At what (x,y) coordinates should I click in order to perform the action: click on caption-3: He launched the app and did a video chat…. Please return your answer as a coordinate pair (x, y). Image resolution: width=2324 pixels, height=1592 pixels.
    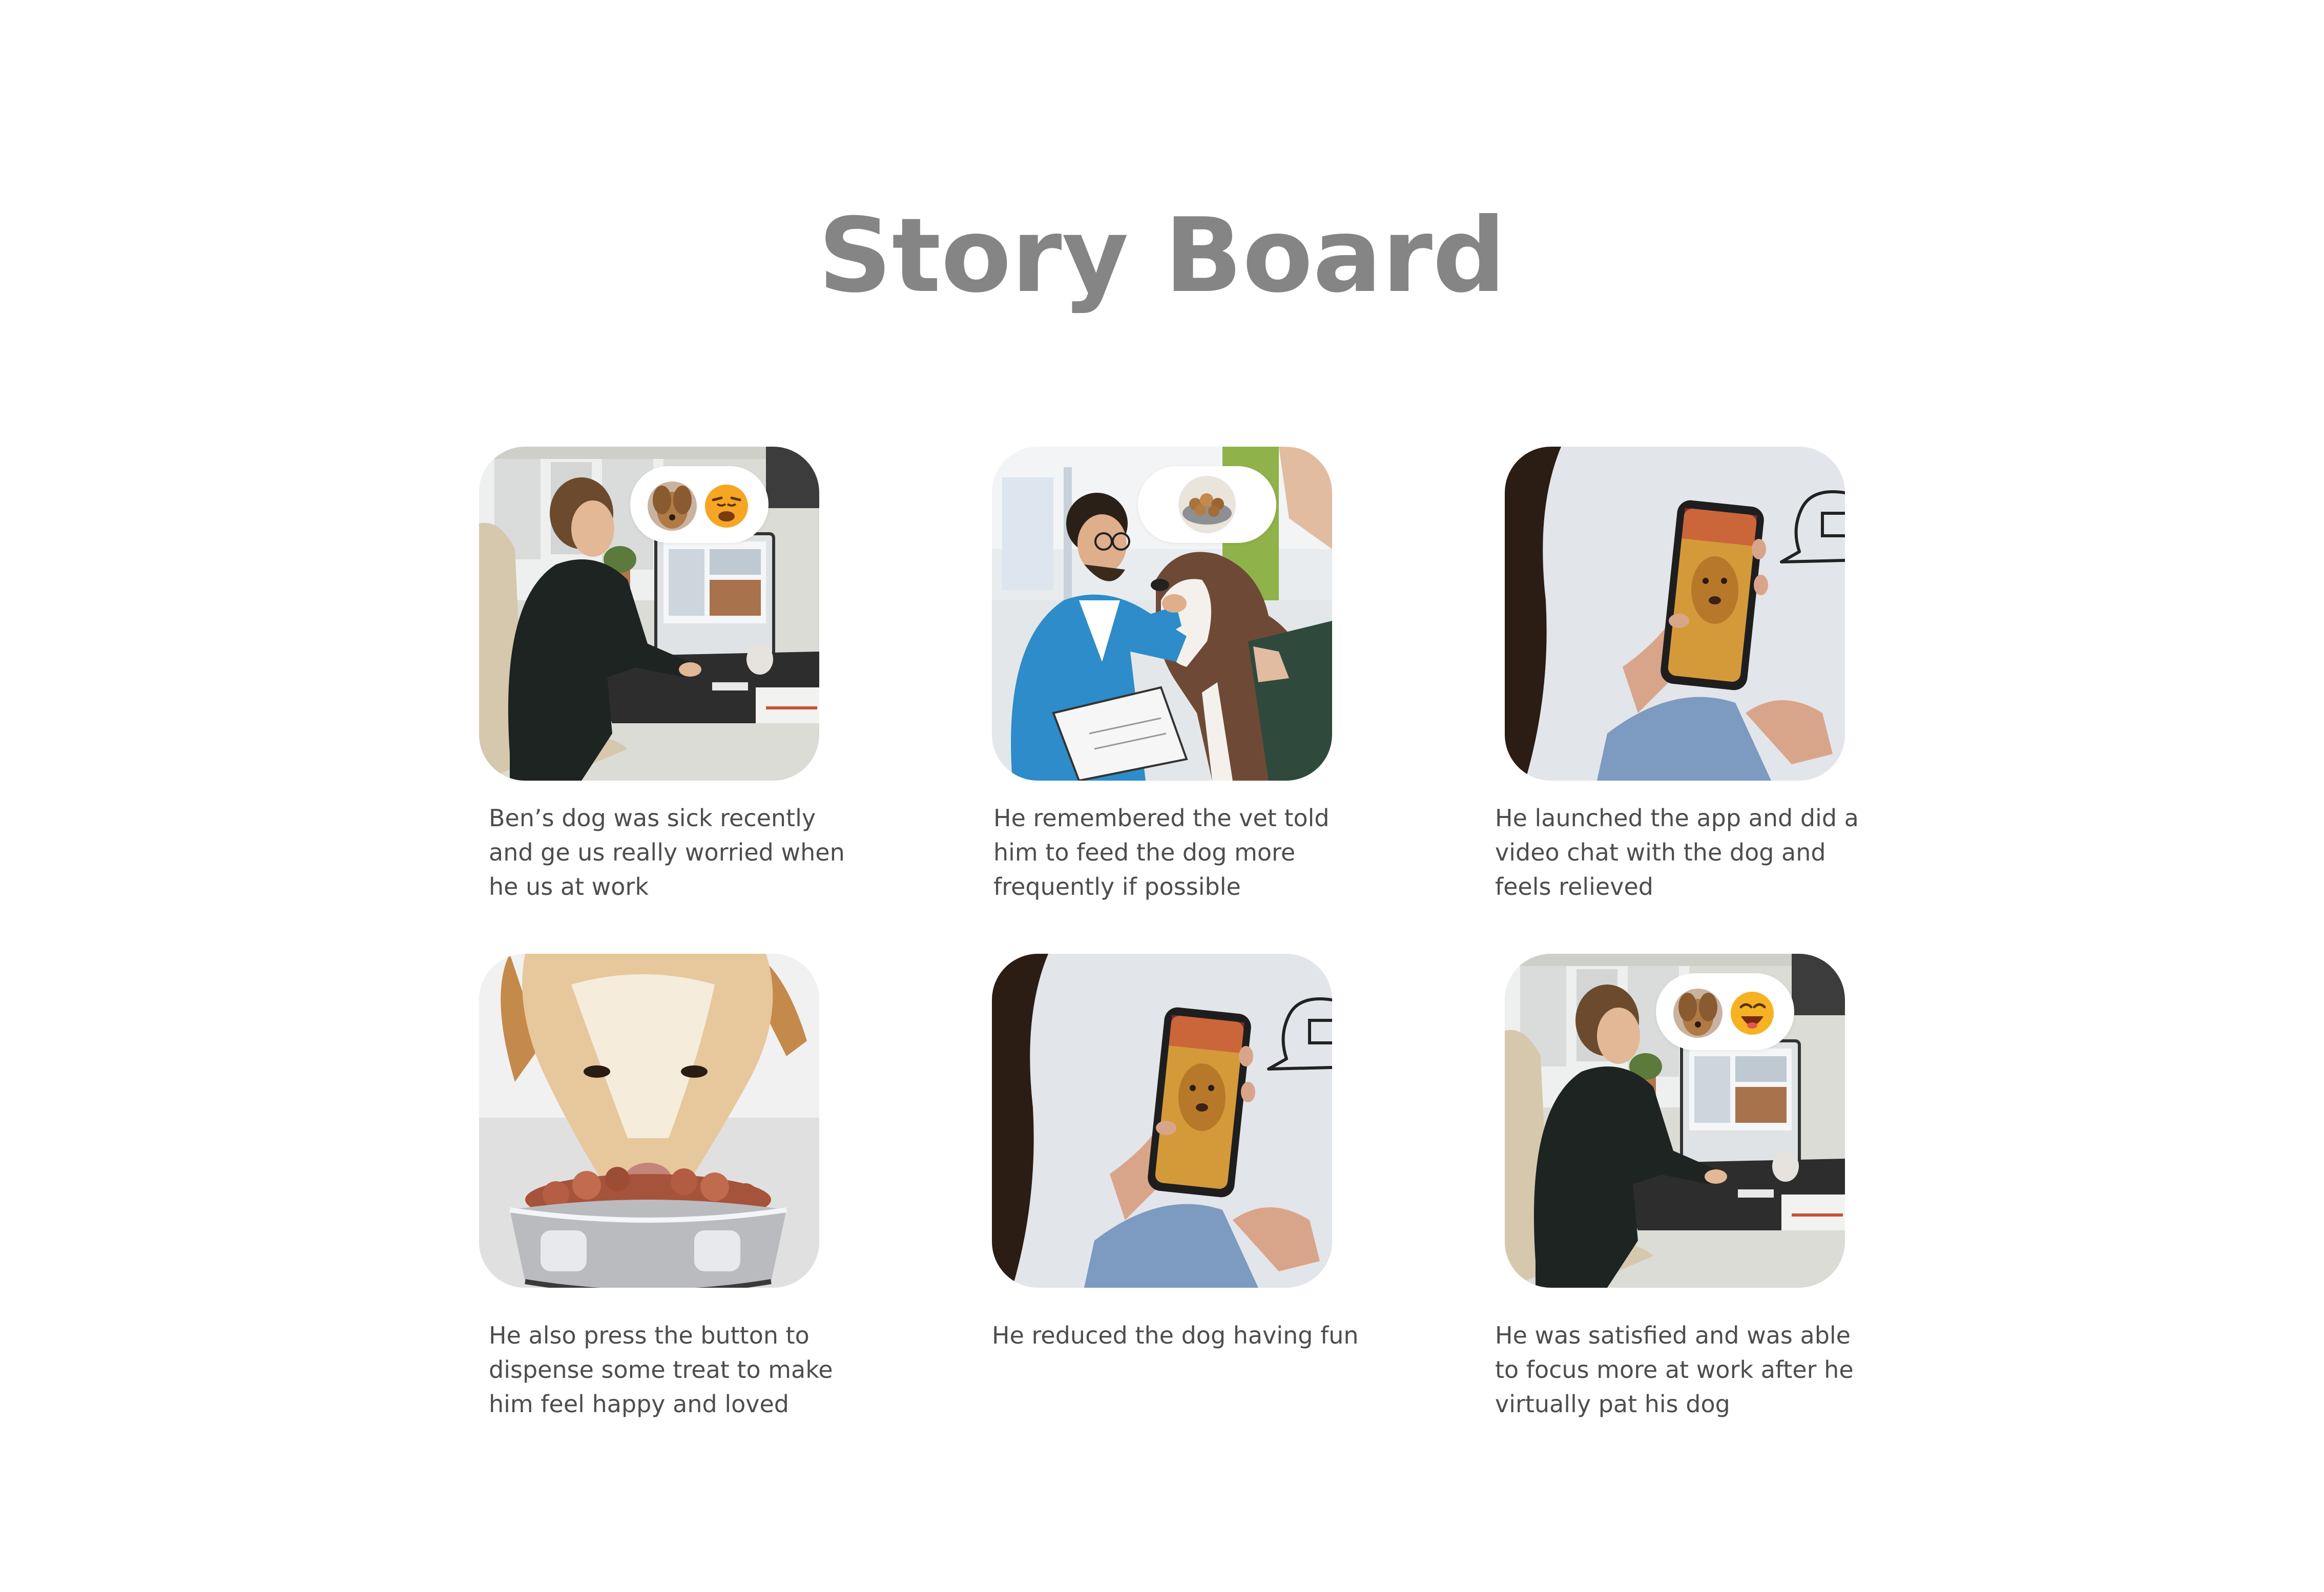
    Looking at the image, I should click on (1677, 852).